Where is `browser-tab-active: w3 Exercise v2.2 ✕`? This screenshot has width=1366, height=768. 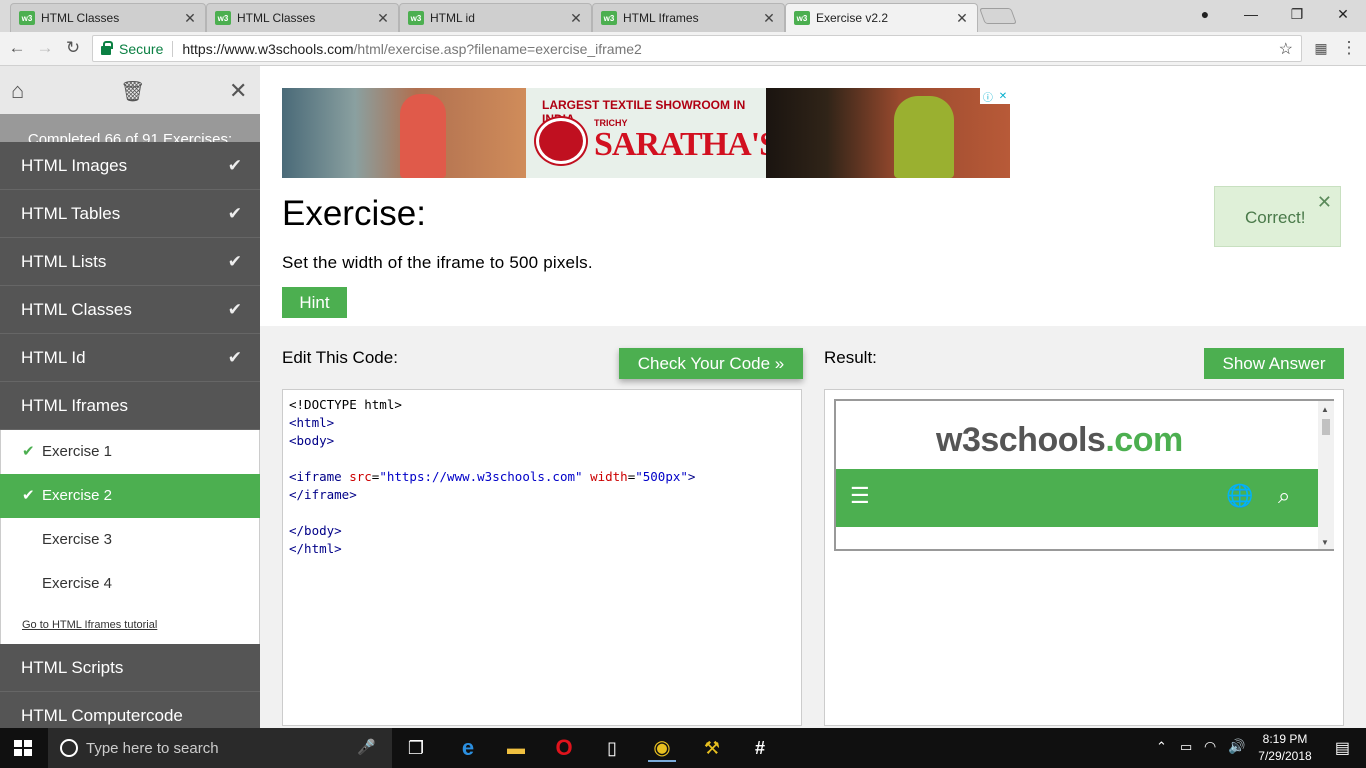
browser-tab-active: w3 Exercise v2.2 ✕ is located at coordinates (881, 17).